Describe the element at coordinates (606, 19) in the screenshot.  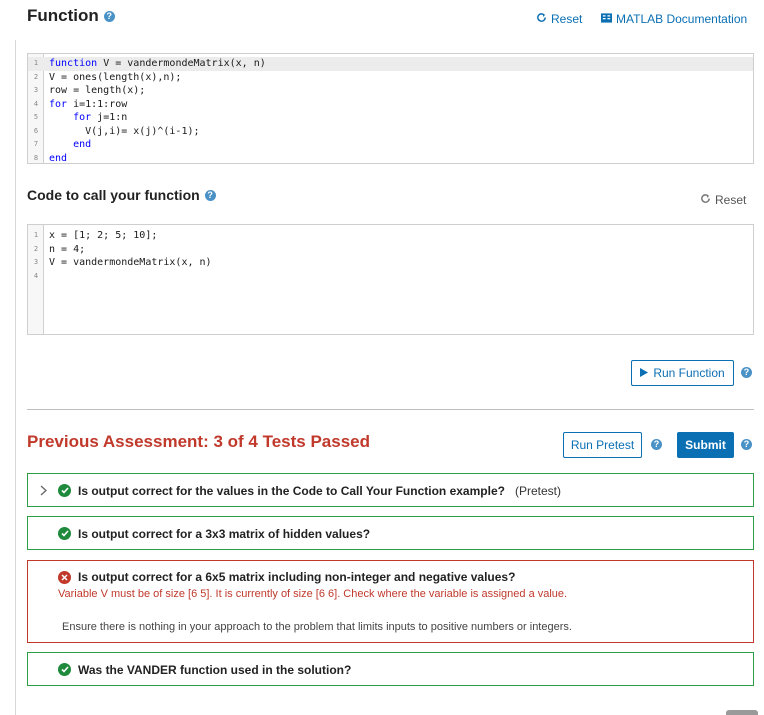
I see `book-icon` at that location.